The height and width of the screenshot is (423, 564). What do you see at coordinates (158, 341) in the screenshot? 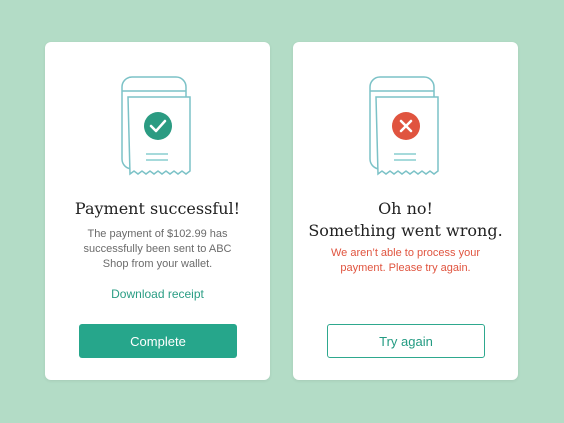
I see `complete-button: Complete` at bounding box center [158, 341].